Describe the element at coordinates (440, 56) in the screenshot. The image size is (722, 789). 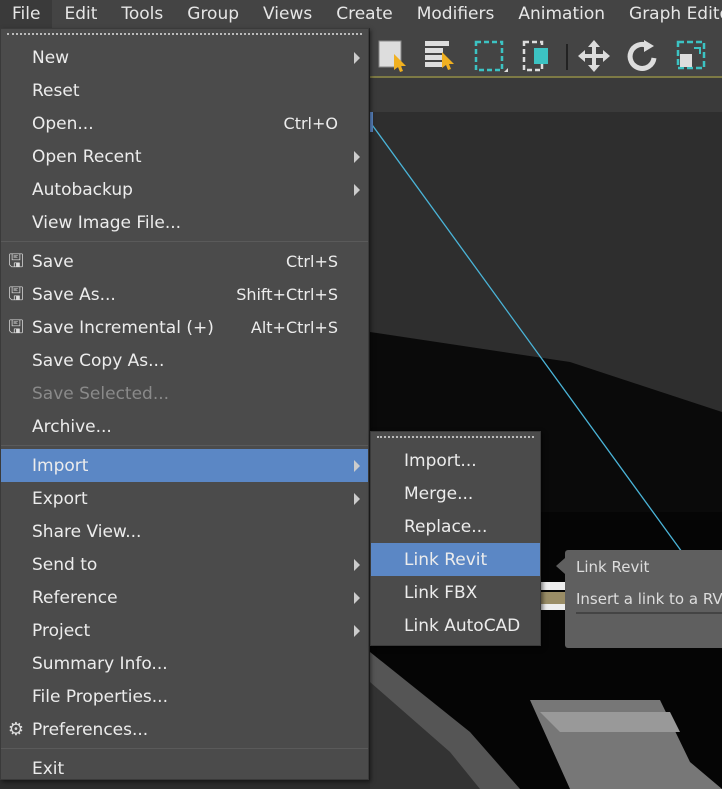
I see `select-by-name-icon` at that location.